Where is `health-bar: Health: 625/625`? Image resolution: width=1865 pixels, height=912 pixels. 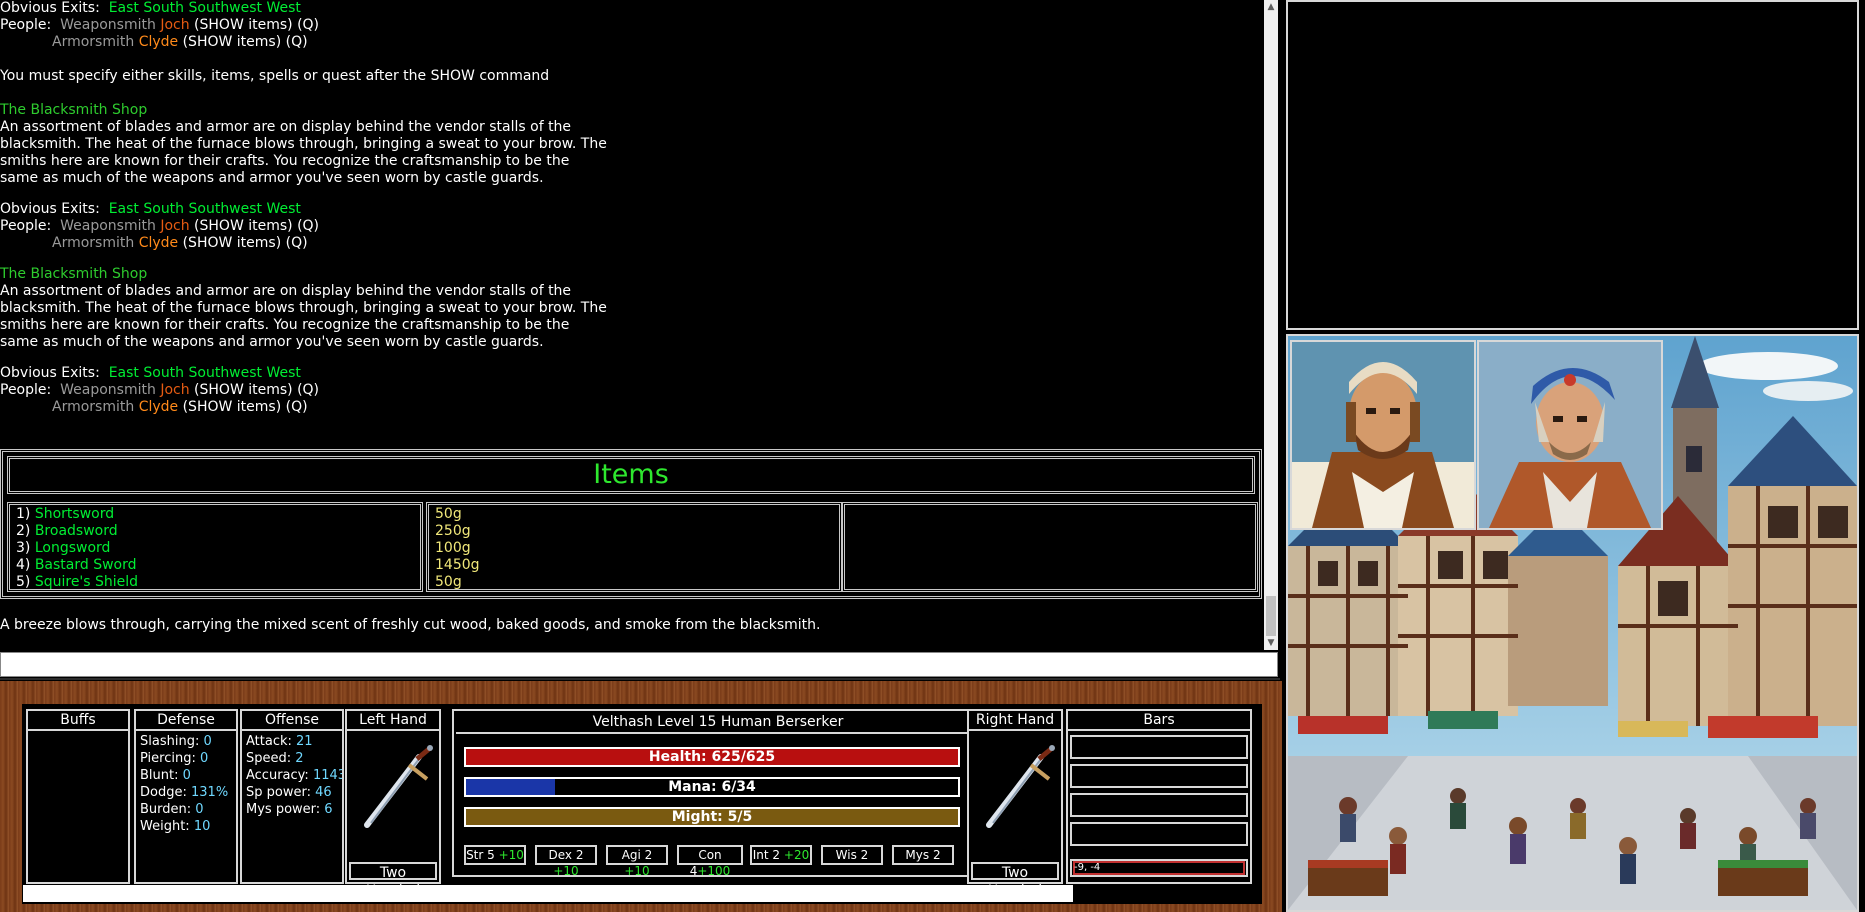 health-bar: Health: 625/625 is located at coordinates (712, 757).